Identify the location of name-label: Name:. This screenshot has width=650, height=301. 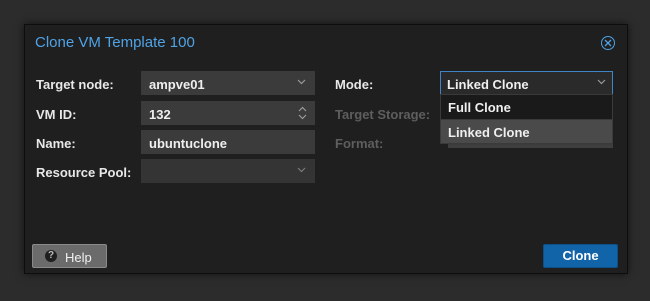
(56, 143).